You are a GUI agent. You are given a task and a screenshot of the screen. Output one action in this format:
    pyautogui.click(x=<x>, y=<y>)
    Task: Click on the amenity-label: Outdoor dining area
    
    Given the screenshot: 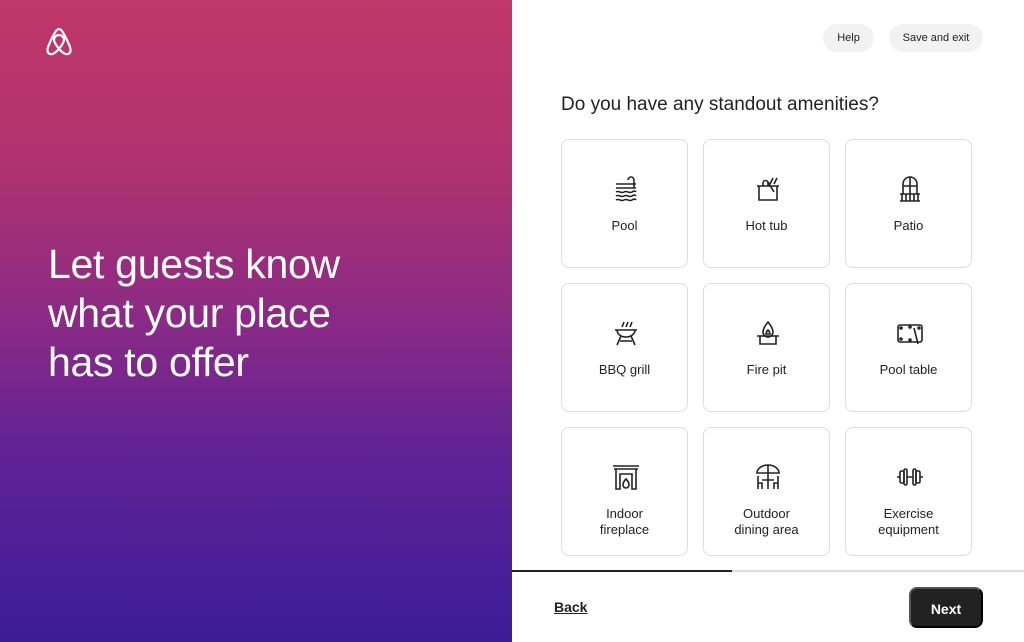 What is the action you would take?
    pyautogui.click(x=766, y=521)
    